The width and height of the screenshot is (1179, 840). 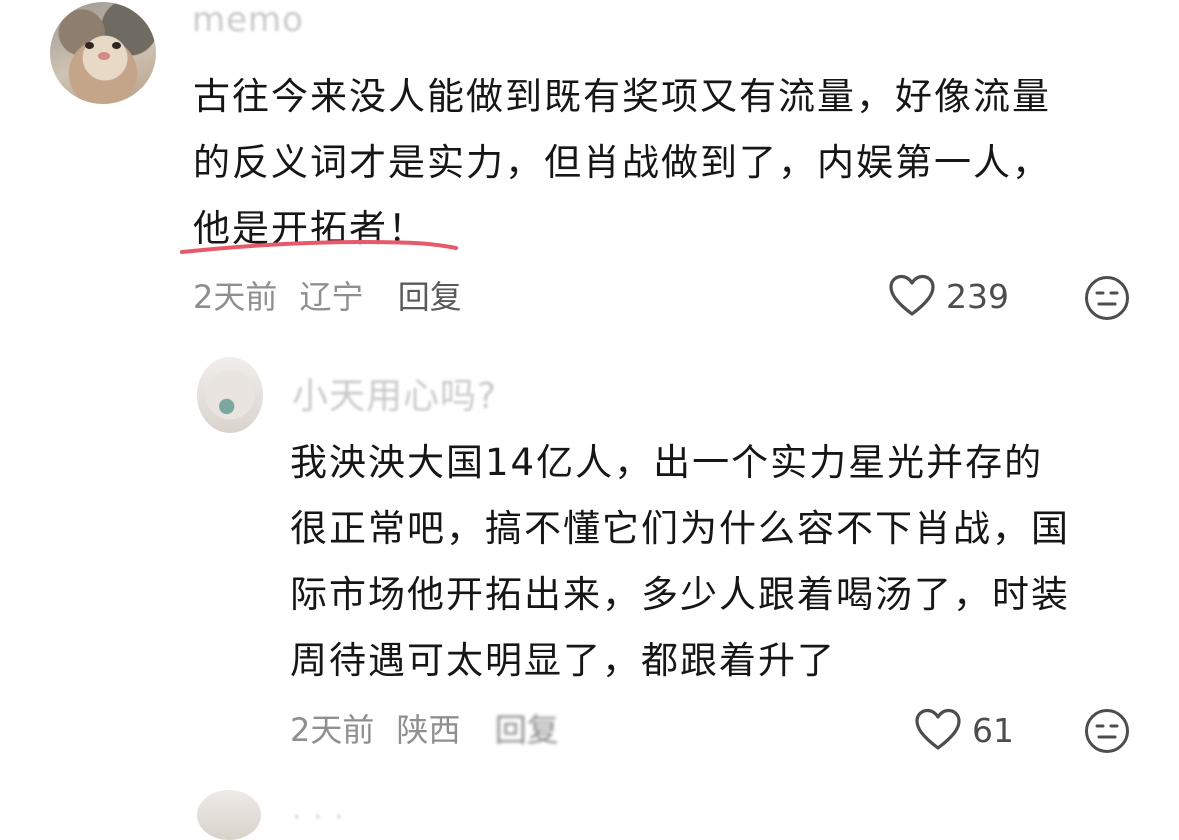 I want to click on comment-location: 辽宁, so click(x=331, y=297).